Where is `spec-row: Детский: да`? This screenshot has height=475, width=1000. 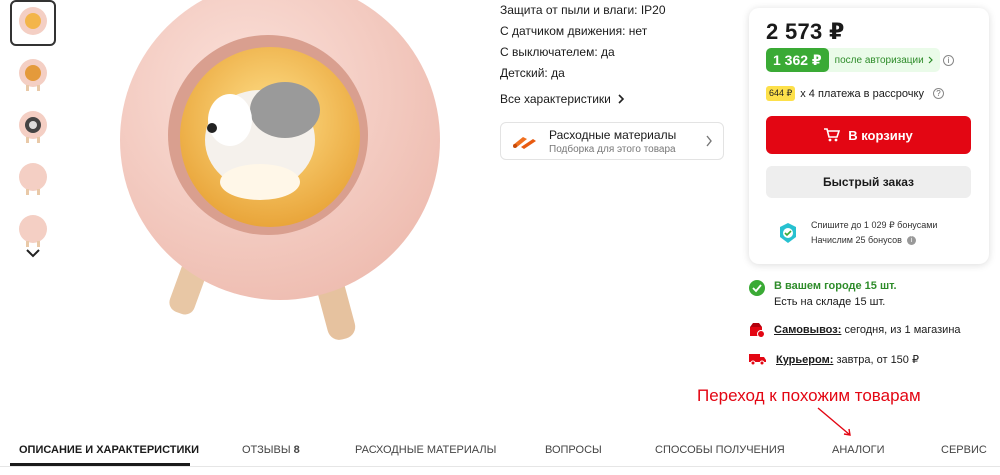 spec-row: Детский: да is located at coordinates (532, 73).